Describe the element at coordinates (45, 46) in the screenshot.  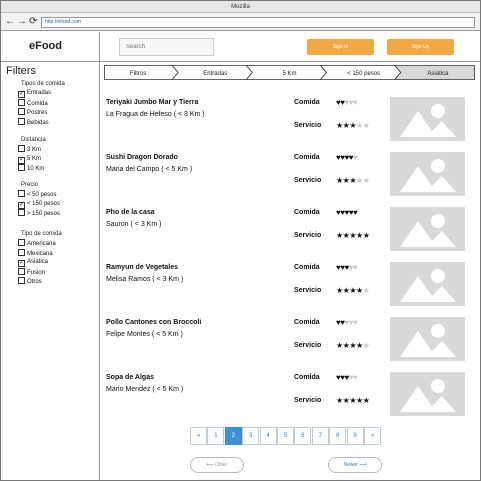
I see `logo: eFood` at that location.